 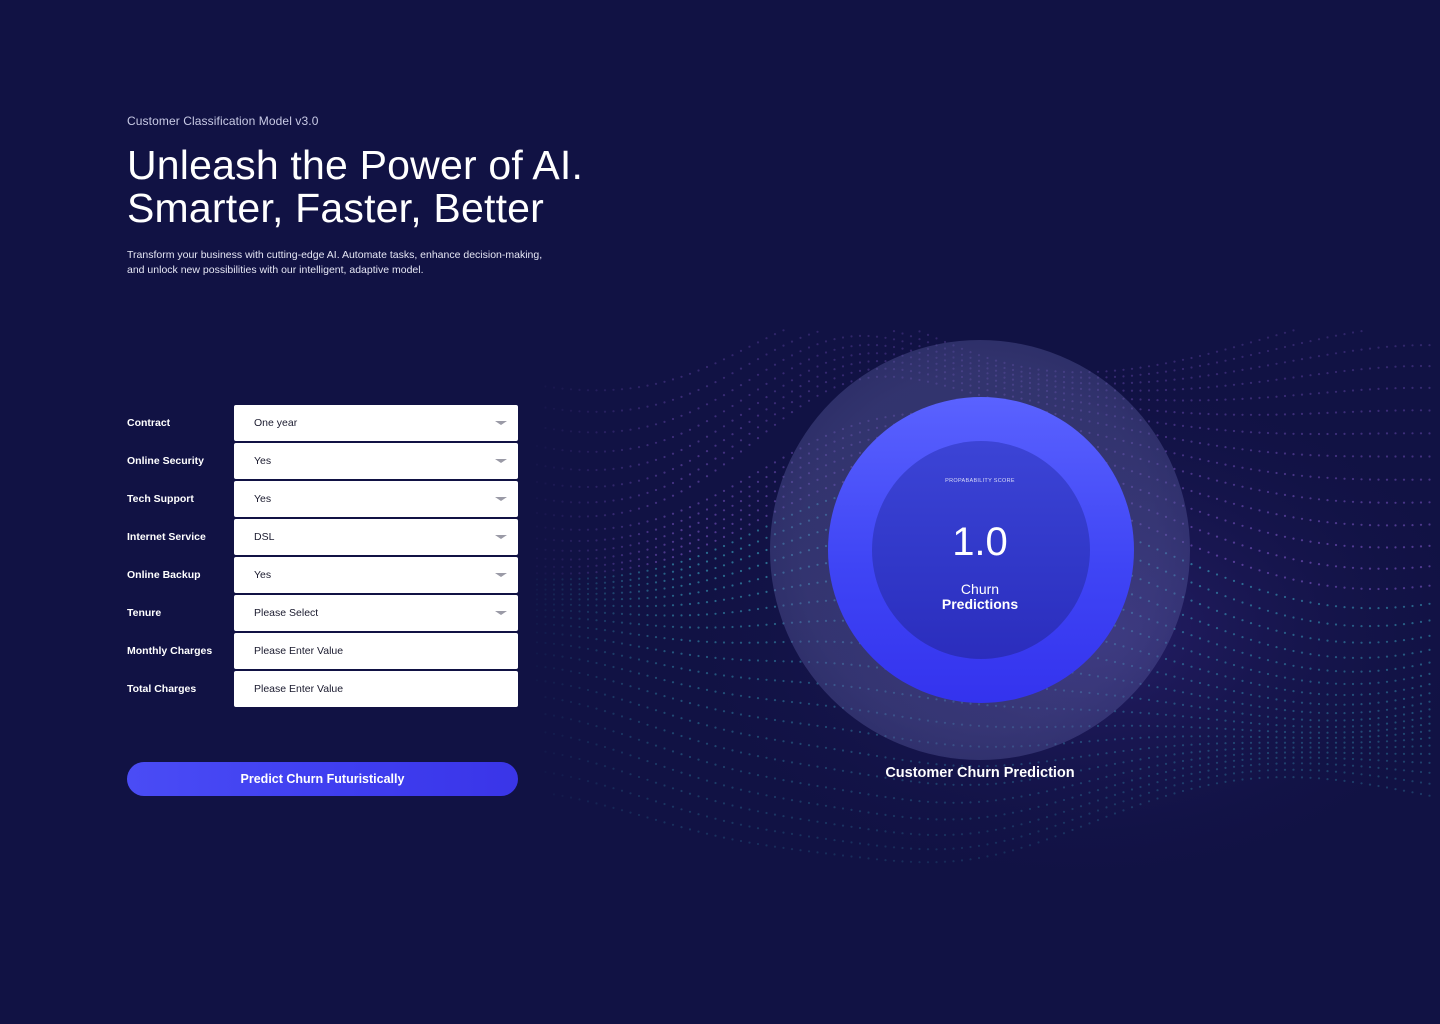 What do you see at coordinates (263, 499) in the screenshot?
I see `tech-support-select-value: Yes` at bounding box center [263, 499].